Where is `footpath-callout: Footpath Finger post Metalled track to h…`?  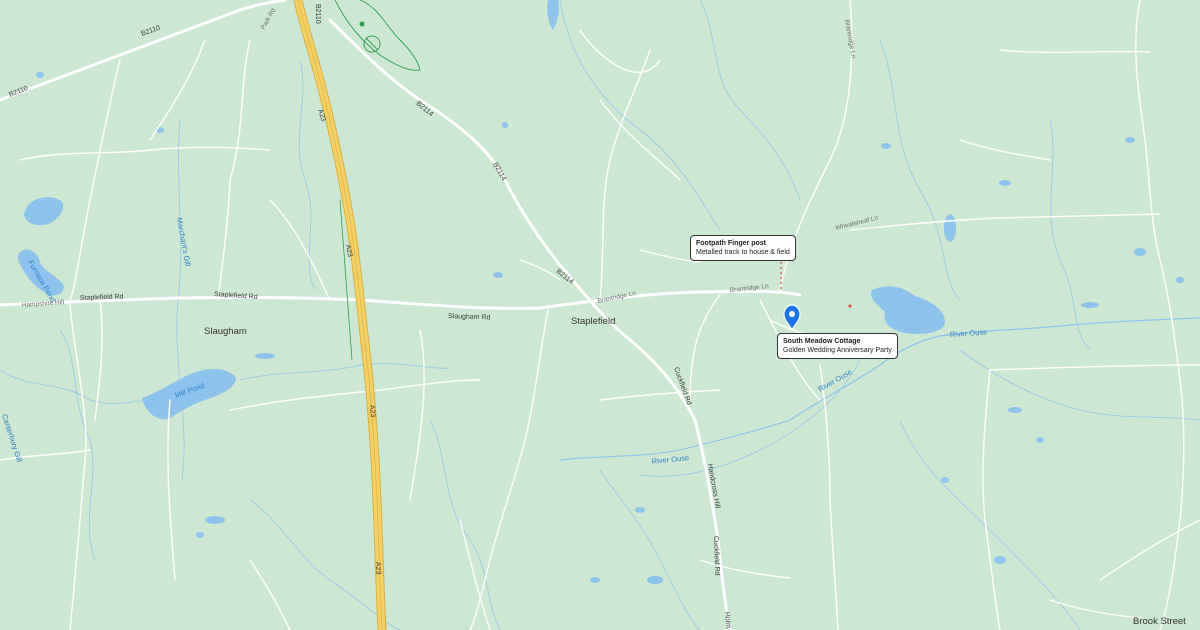
footpath-callout: Footpath Finger post Metalled track to h… is located at coordinates (743, 248).